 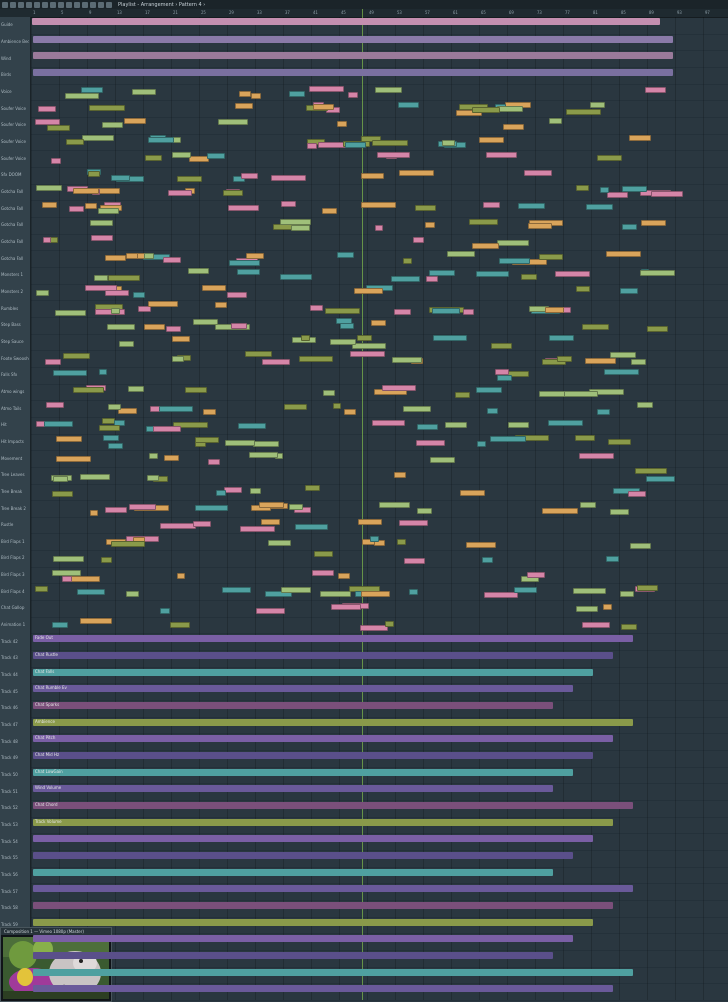 I want to click on track-header: Chat Gallop, so click(x=15, y=607).